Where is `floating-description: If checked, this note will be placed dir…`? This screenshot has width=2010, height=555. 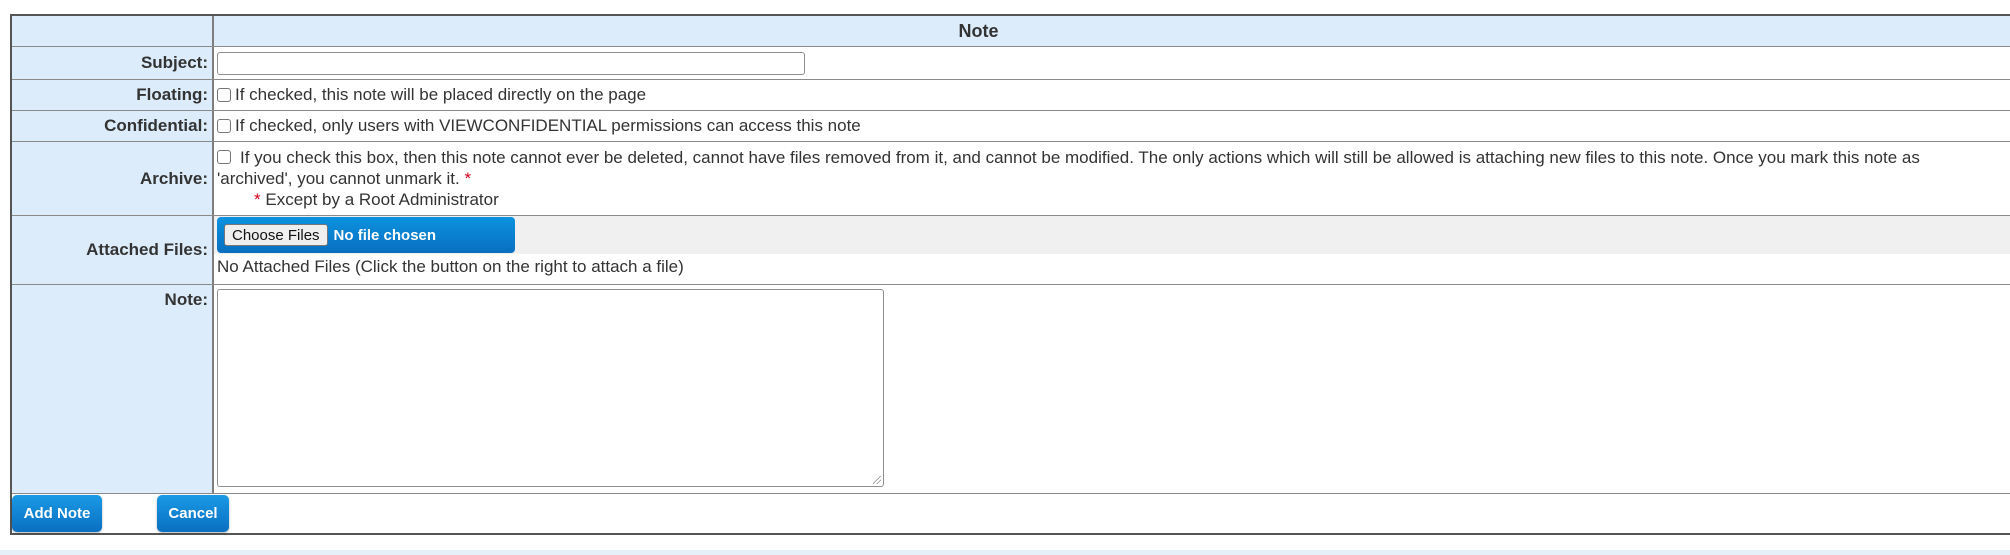
floating-description: If checked, this note will be placed dir… is located at coordinates (441, 94).